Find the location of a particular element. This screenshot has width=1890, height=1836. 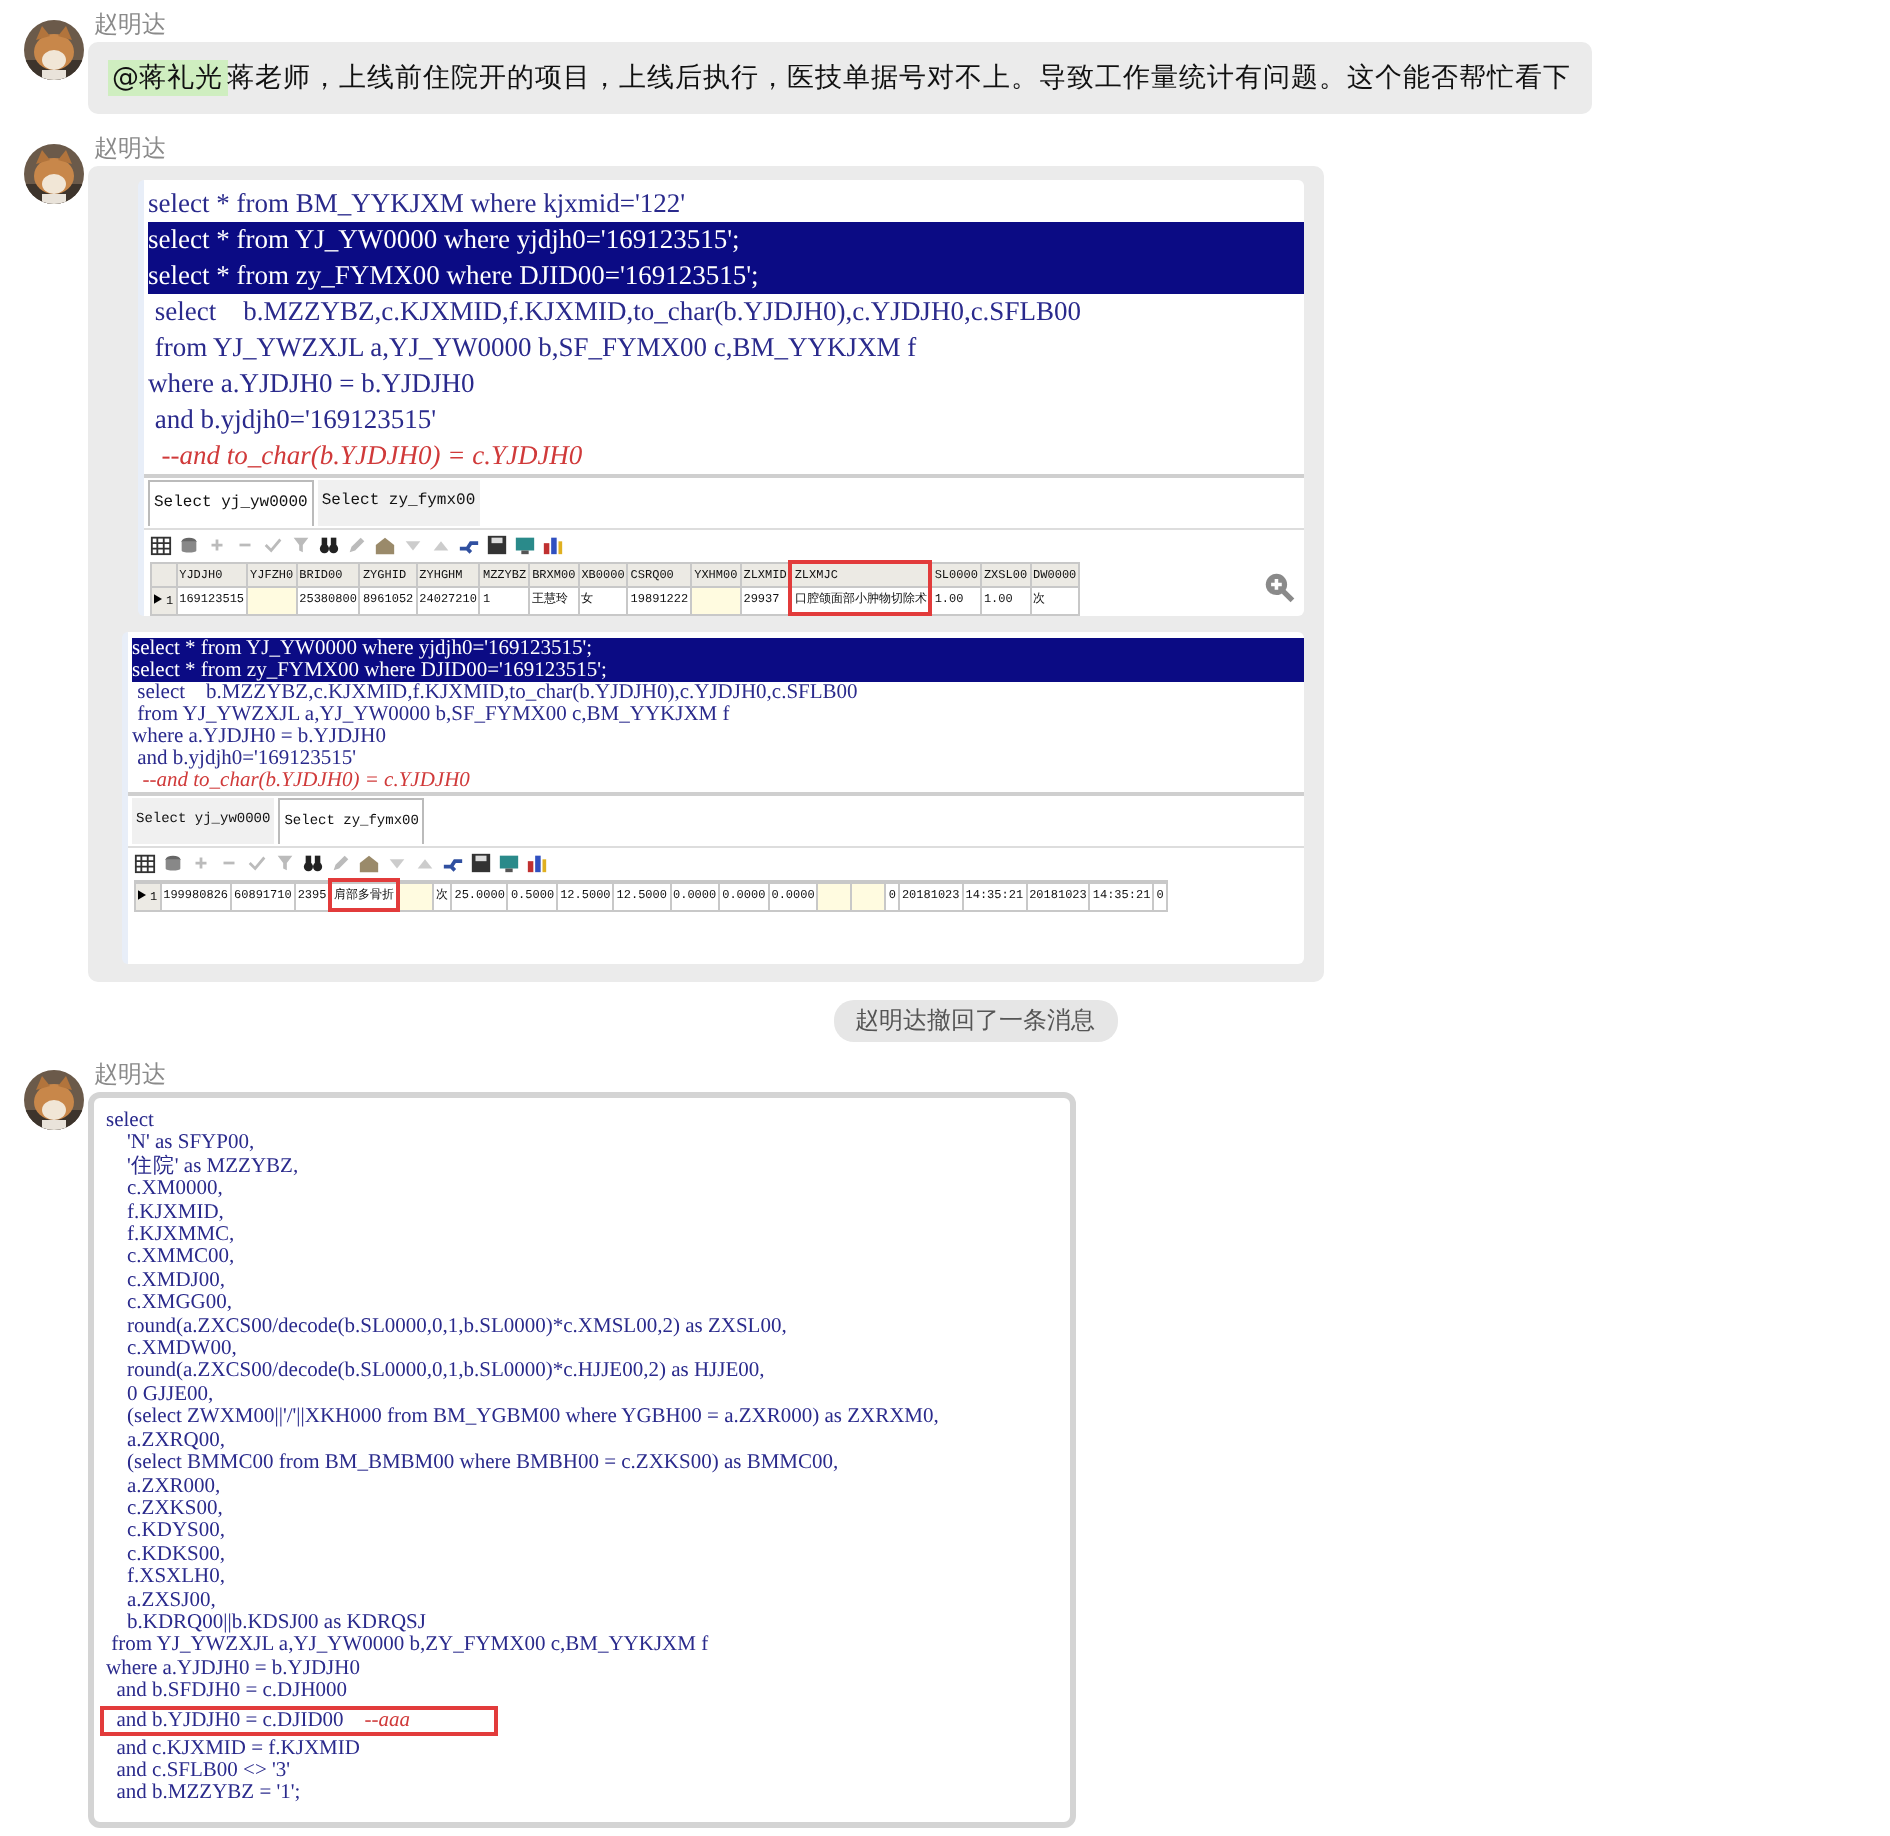

code-line: select * from BM_YYKJXM where kjxmid='122' is located at coordinates (418, 204).